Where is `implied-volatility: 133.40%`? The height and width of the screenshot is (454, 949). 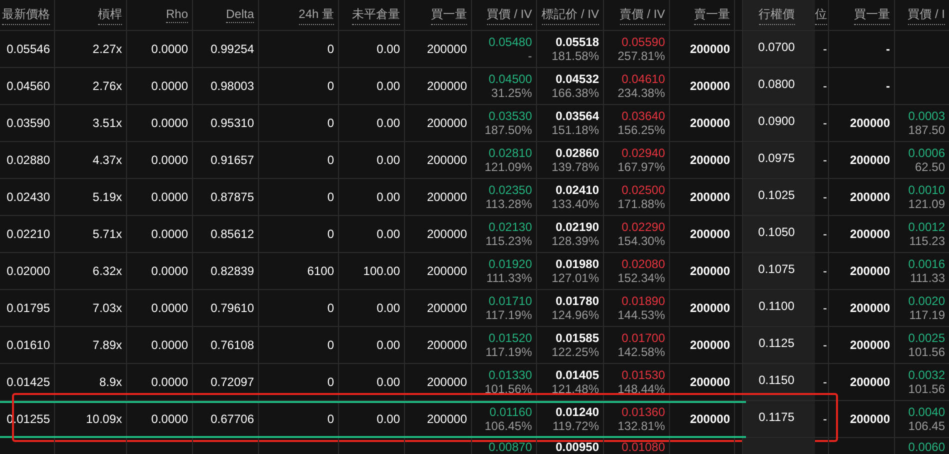
implied-volatility: 133.40% is located at coordinates (575, 204).